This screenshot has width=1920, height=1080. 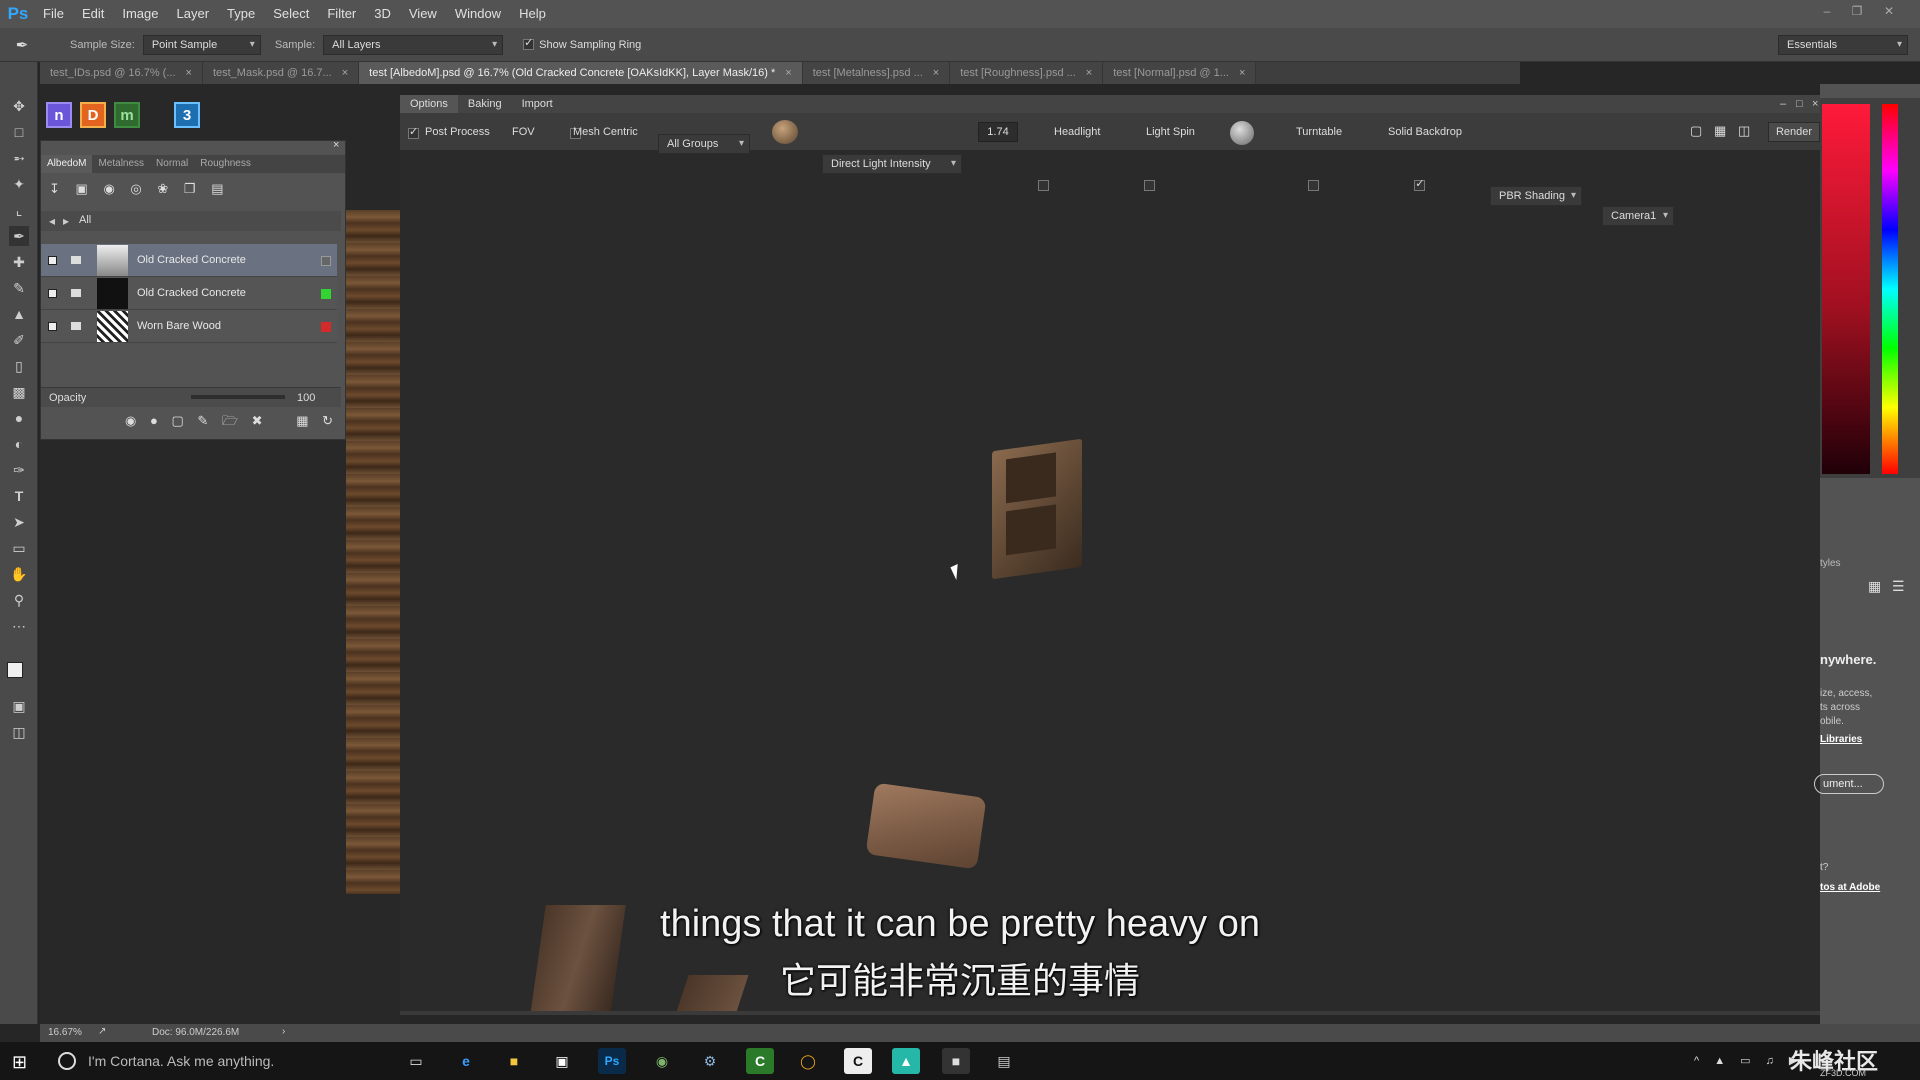 What do you see at coordinates (1827, 11) in the screenshot?
I see `minimize-icon: –` at bounding box center [1827, 11].